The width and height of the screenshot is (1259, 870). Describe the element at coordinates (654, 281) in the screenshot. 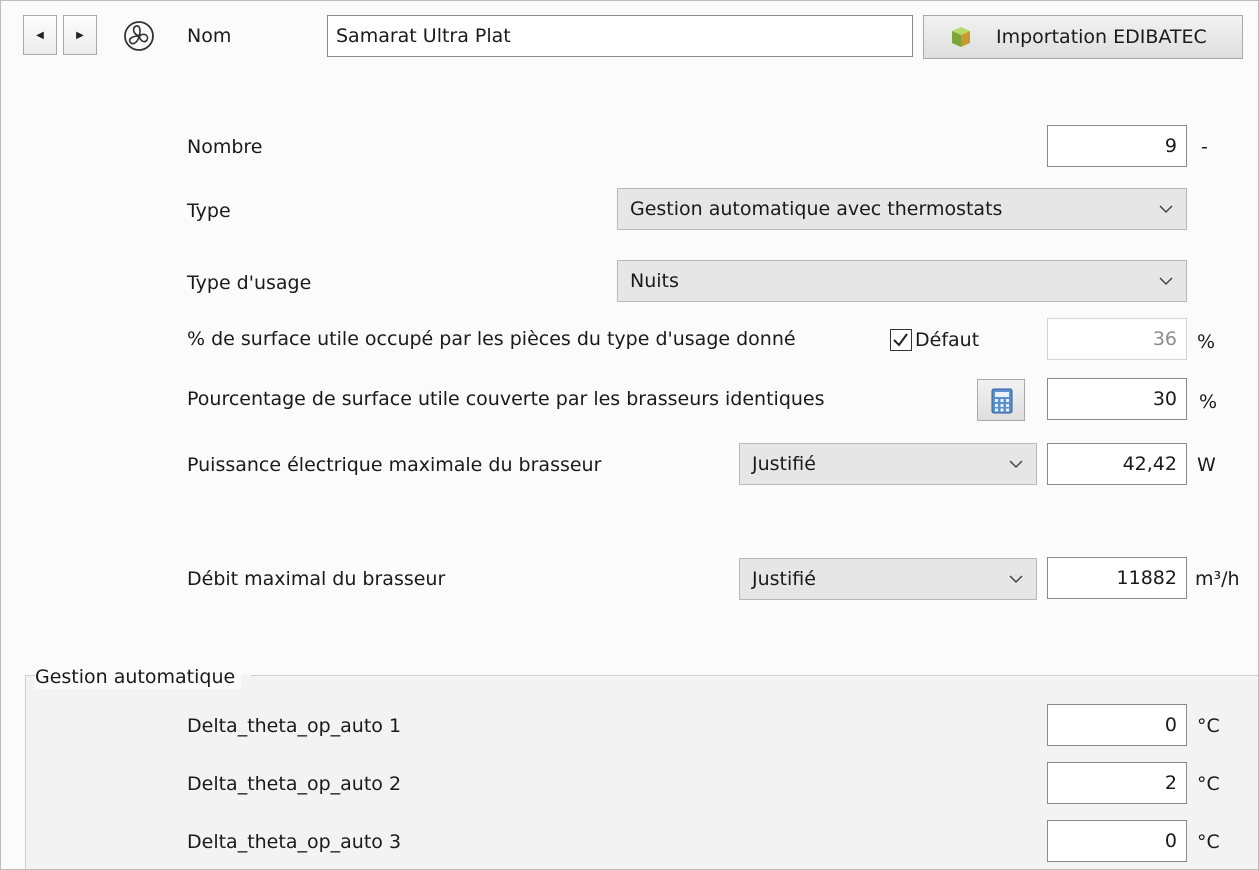

I see `type-usage-selected-value: Nuits` at that location.